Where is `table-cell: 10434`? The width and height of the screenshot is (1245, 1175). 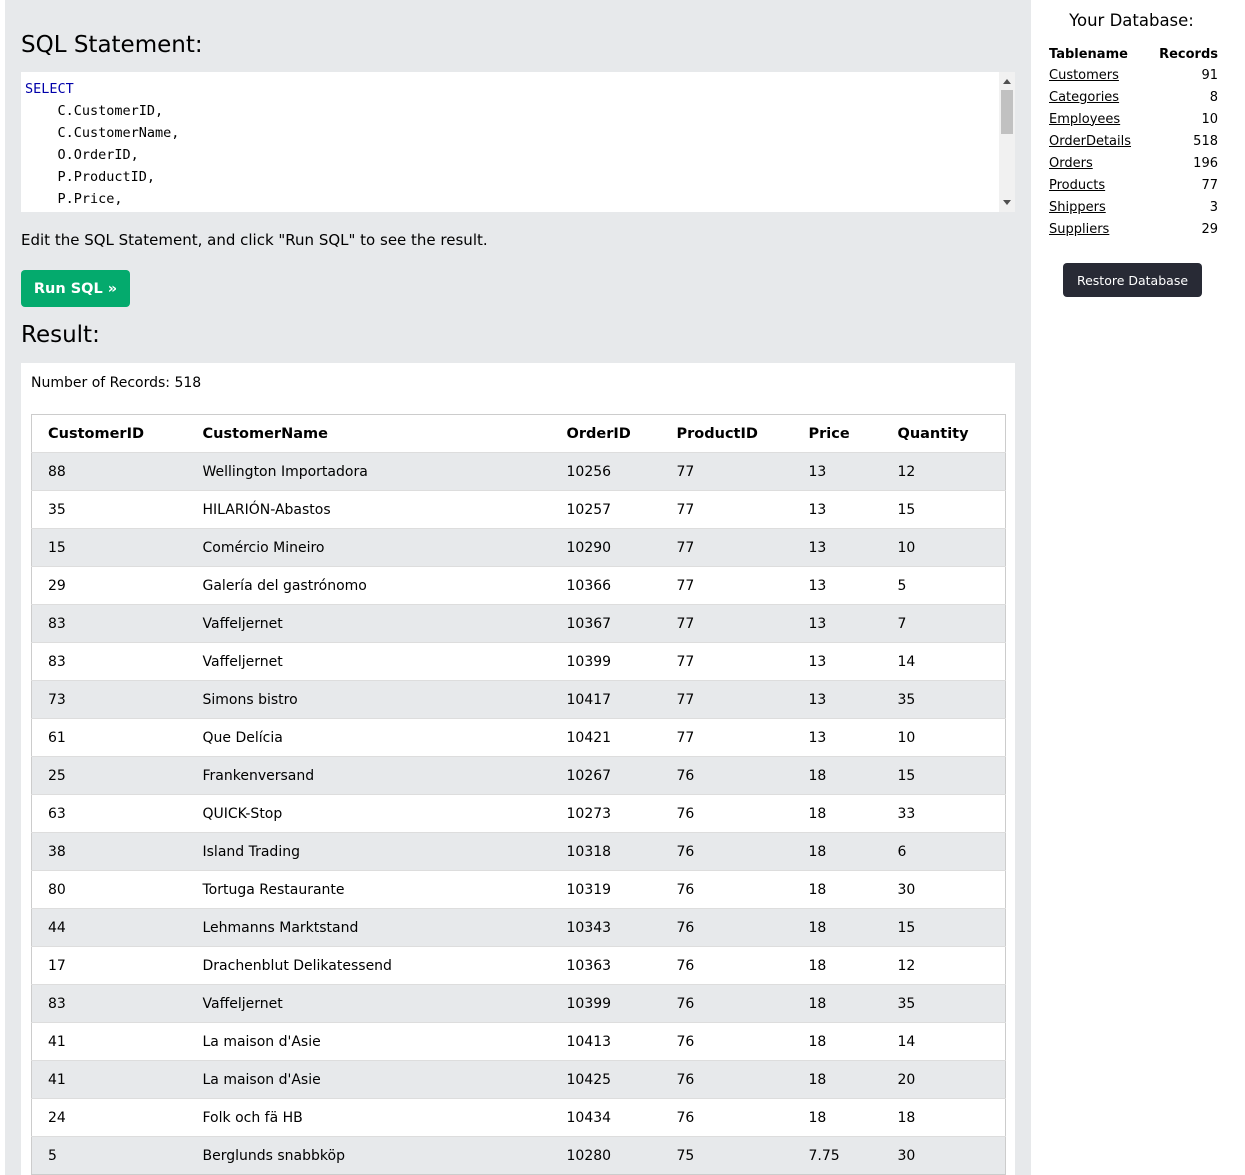
table-cell: 10434 is located at coordinates (605, 1117).